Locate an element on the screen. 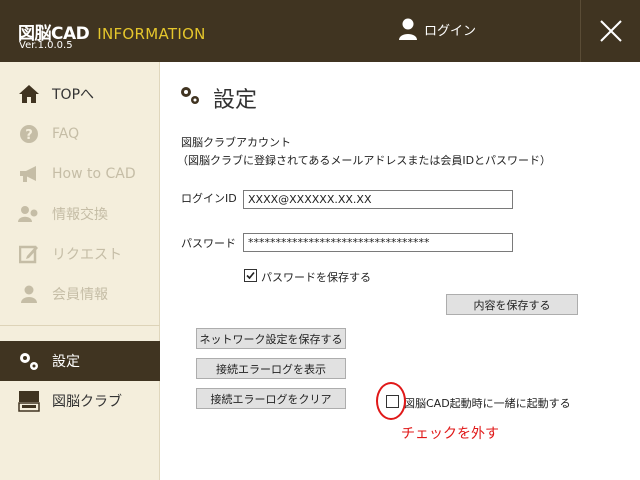 This screenshot has width=640, height=480. close-icon is located at coordinates (610, 31).